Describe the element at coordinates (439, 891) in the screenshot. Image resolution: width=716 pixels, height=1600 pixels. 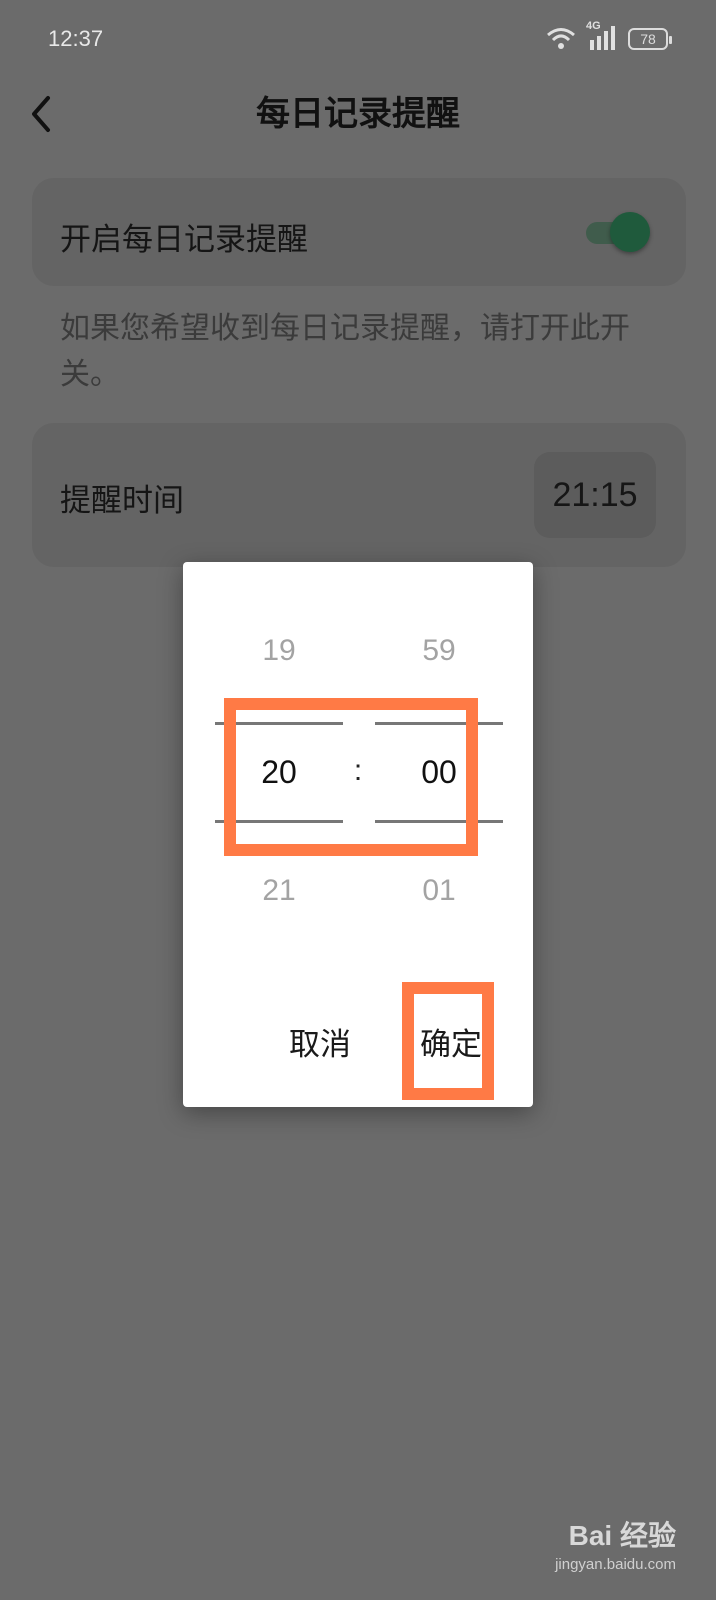
I see `minute-next: 01` at that location.